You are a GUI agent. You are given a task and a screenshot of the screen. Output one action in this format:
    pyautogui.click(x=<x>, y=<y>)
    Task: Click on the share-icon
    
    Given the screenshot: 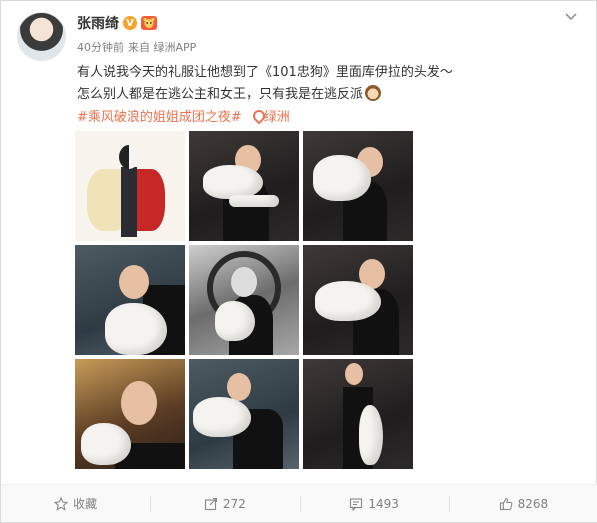 What is the action you would take?
    pyautogui.click(x=210, y=503)
    